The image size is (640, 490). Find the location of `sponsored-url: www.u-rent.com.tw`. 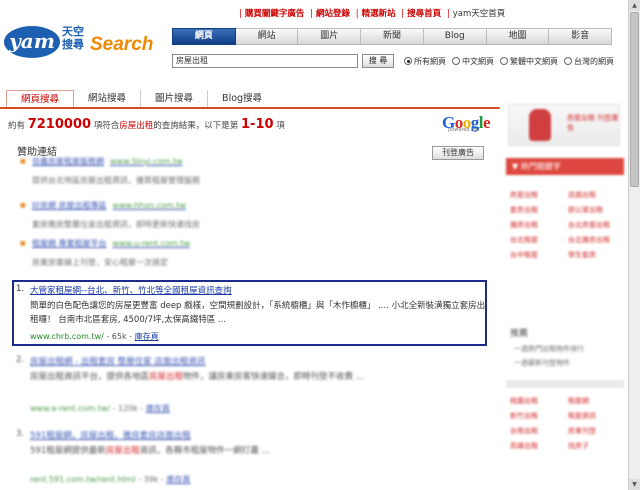

sponsored-url: www.u-rent.com.tw is located at coordinates (151, 243).